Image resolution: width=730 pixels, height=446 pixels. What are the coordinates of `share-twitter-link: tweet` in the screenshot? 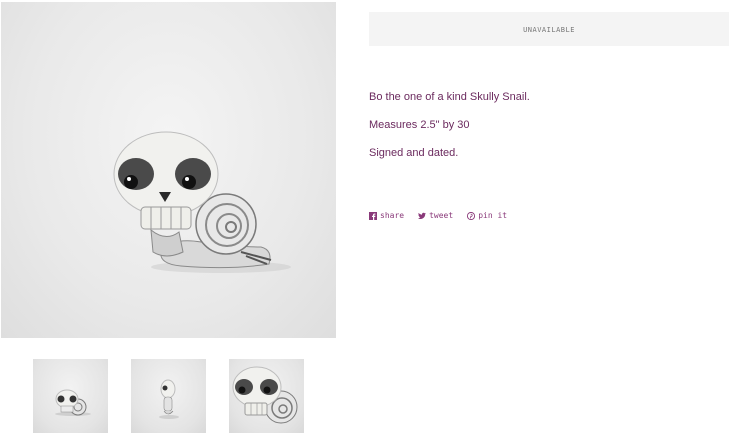 It's located at (435, 215).